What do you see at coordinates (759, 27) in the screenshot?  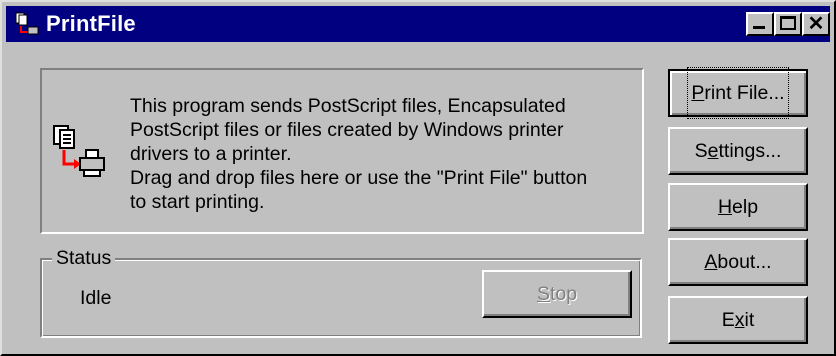 I see `minimize-icon` at bounding box center [759, 27].